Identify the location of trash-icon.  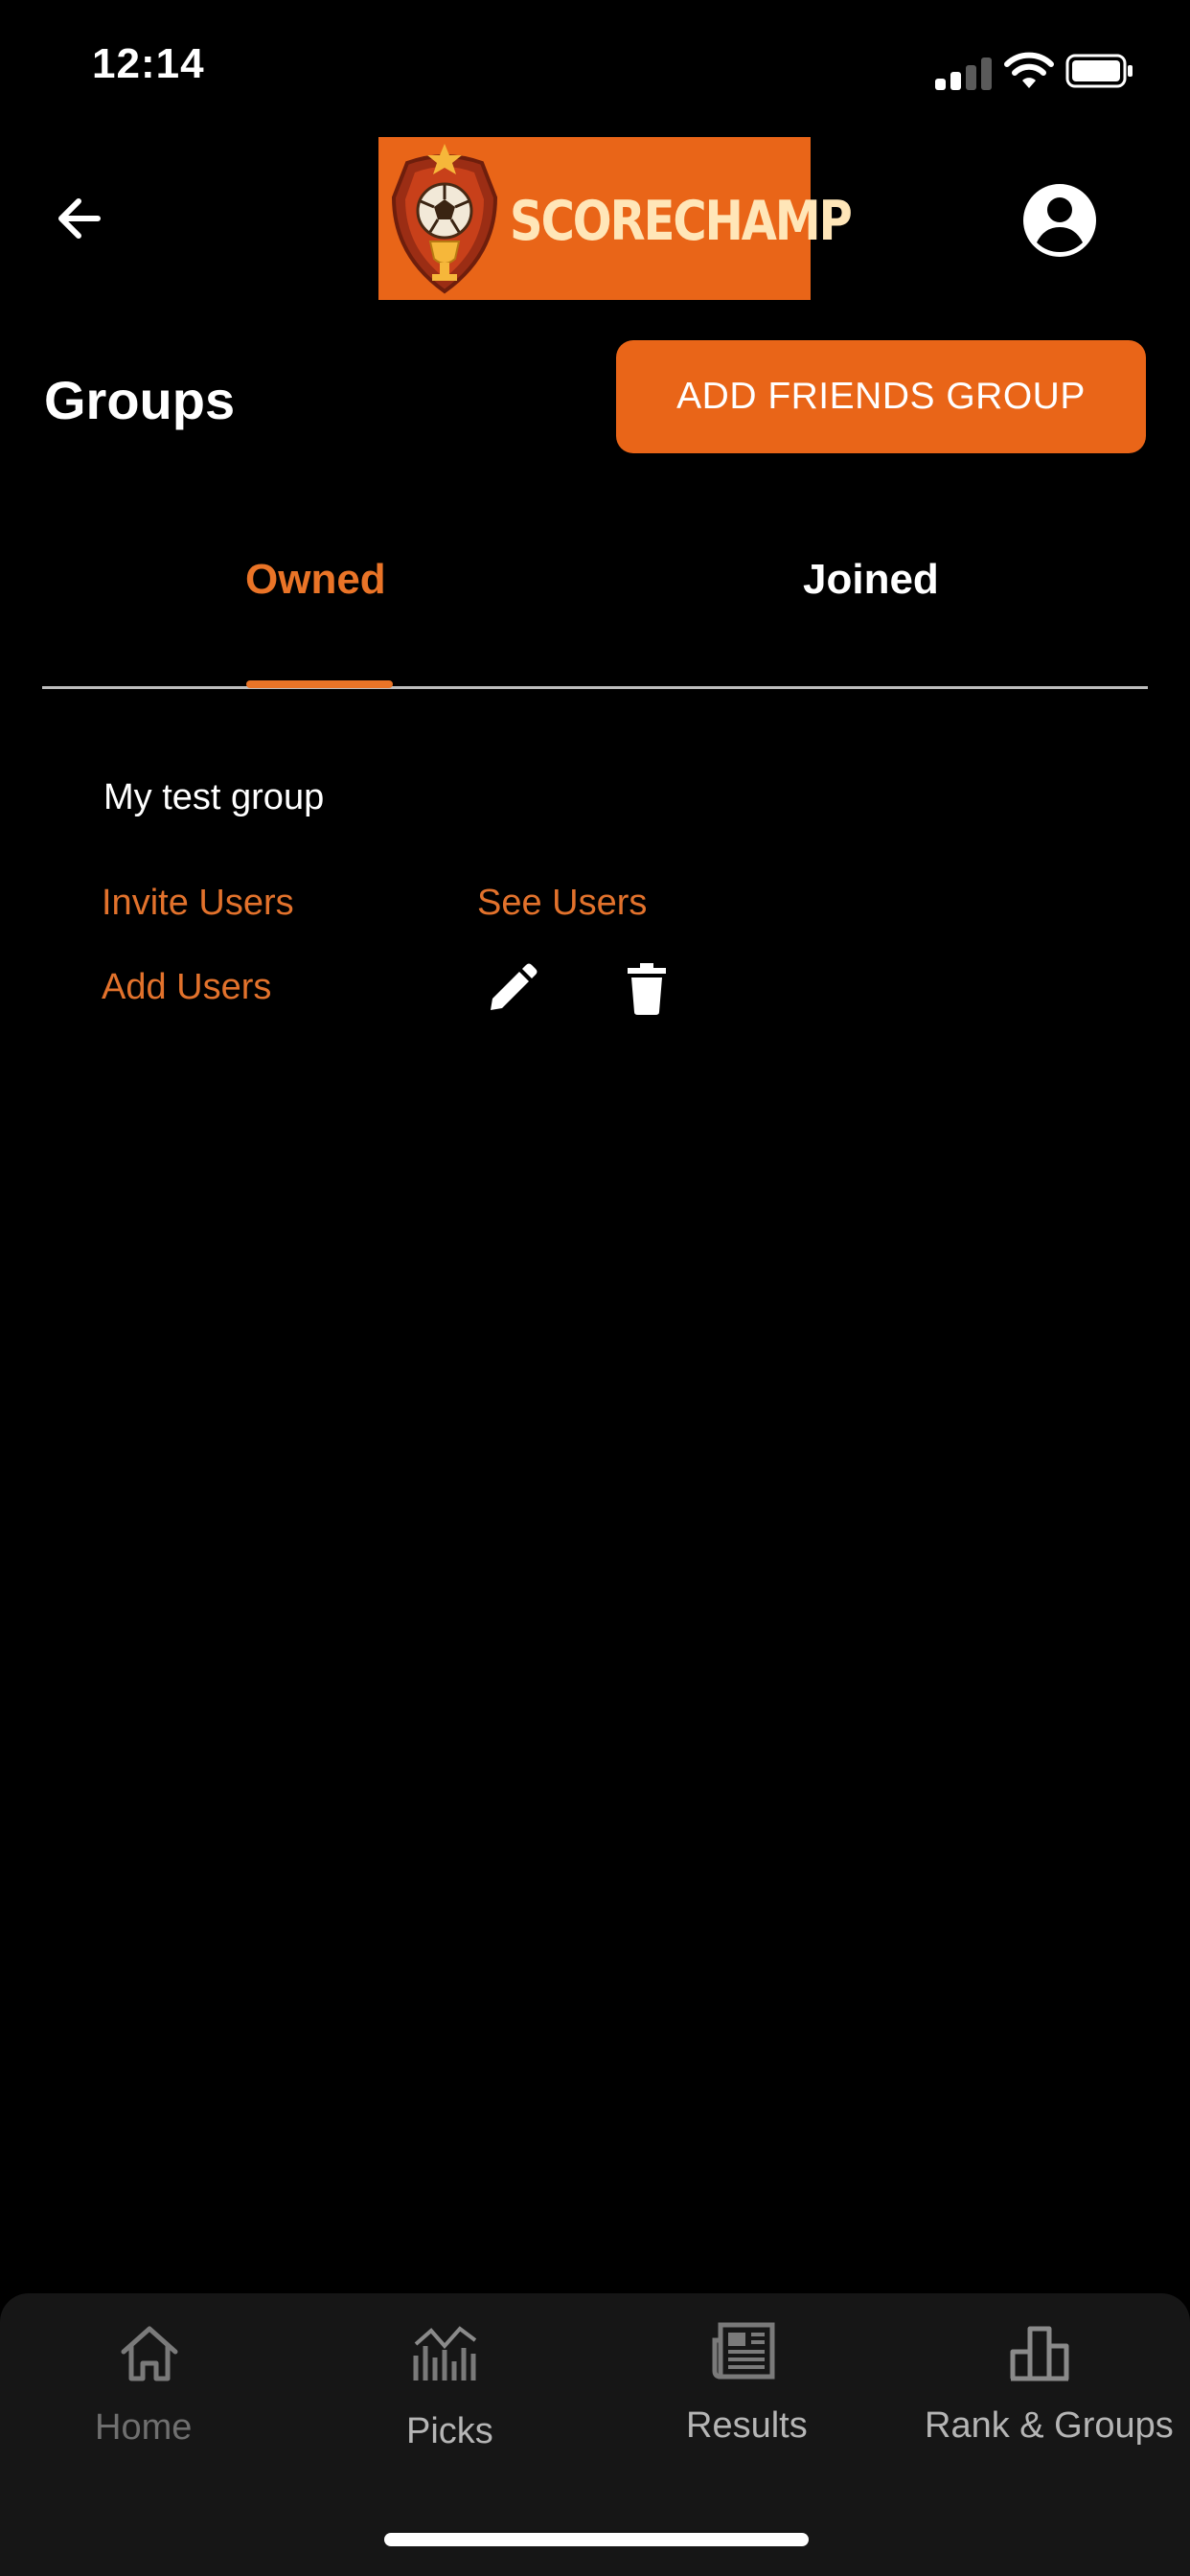
(647, 989).